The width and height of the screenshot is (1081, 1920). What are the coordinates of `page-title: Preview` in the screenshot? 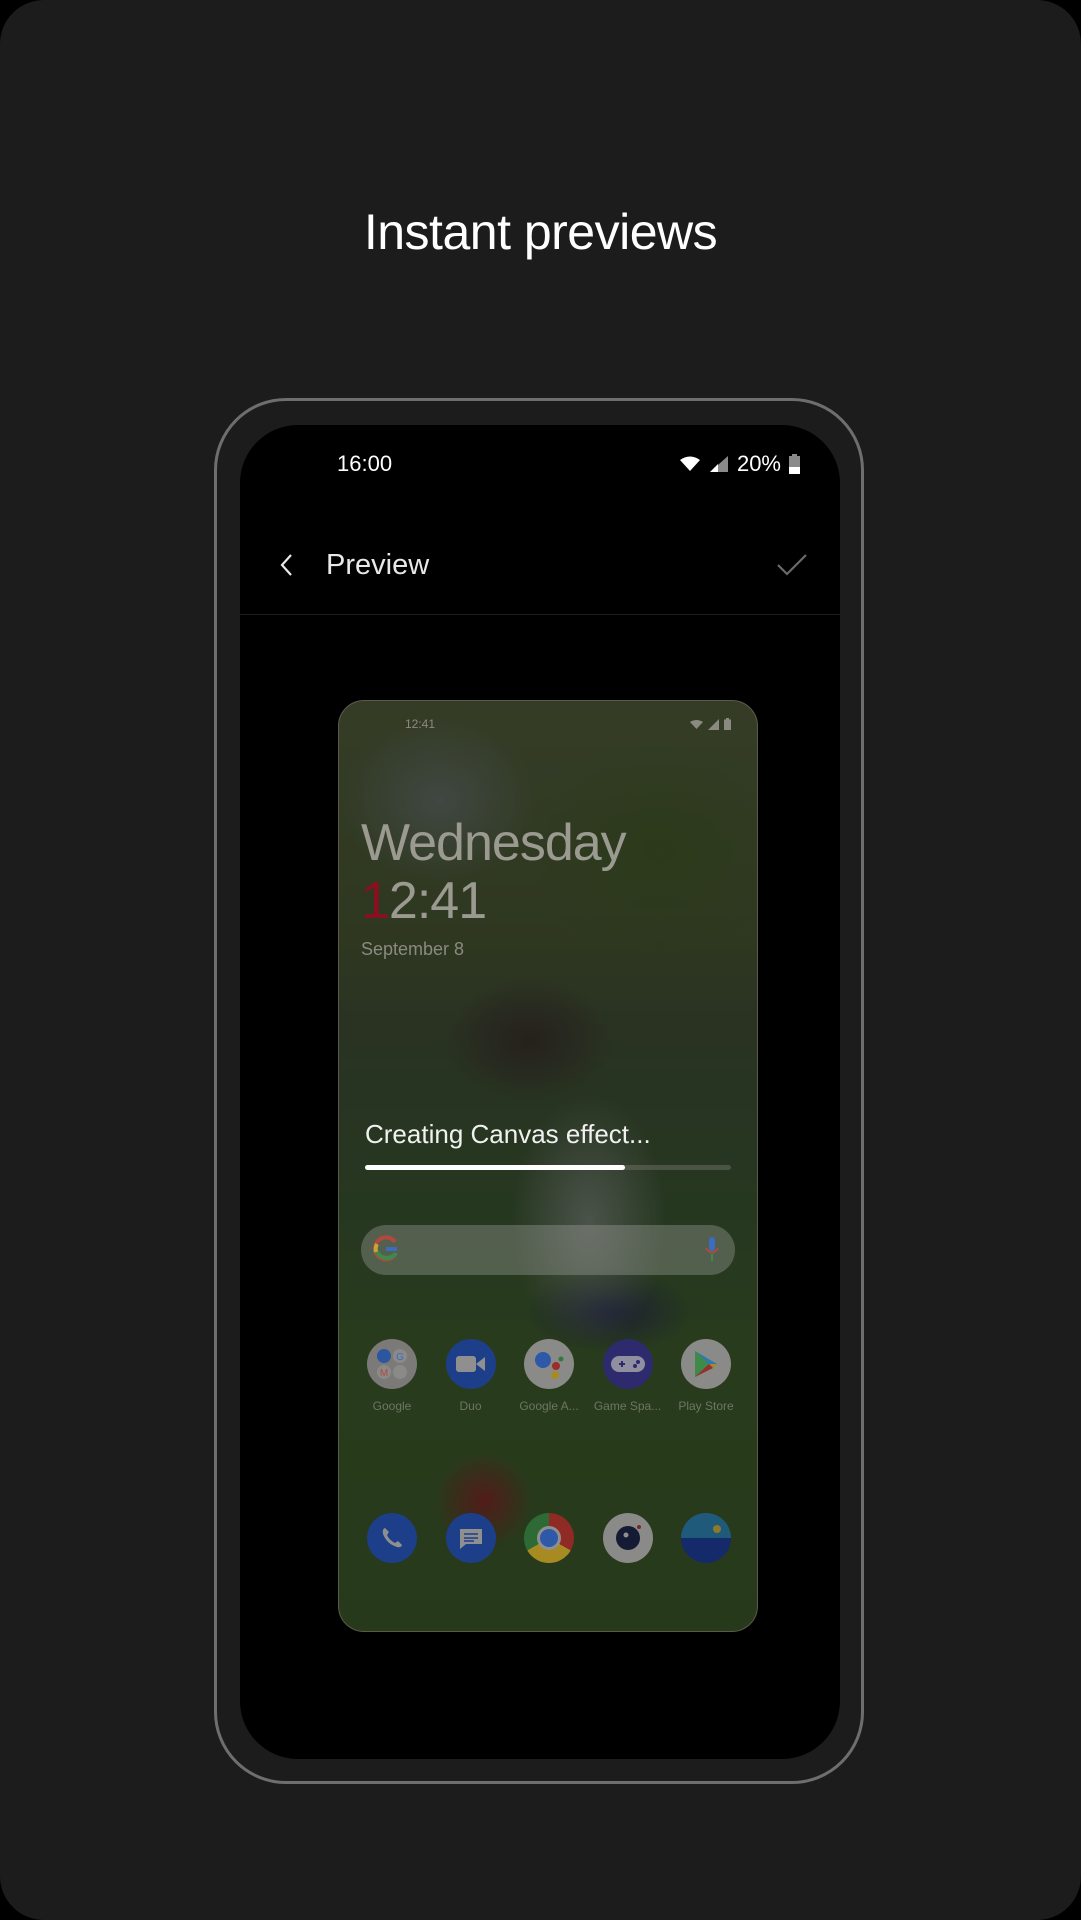 It's located at (378, 565).